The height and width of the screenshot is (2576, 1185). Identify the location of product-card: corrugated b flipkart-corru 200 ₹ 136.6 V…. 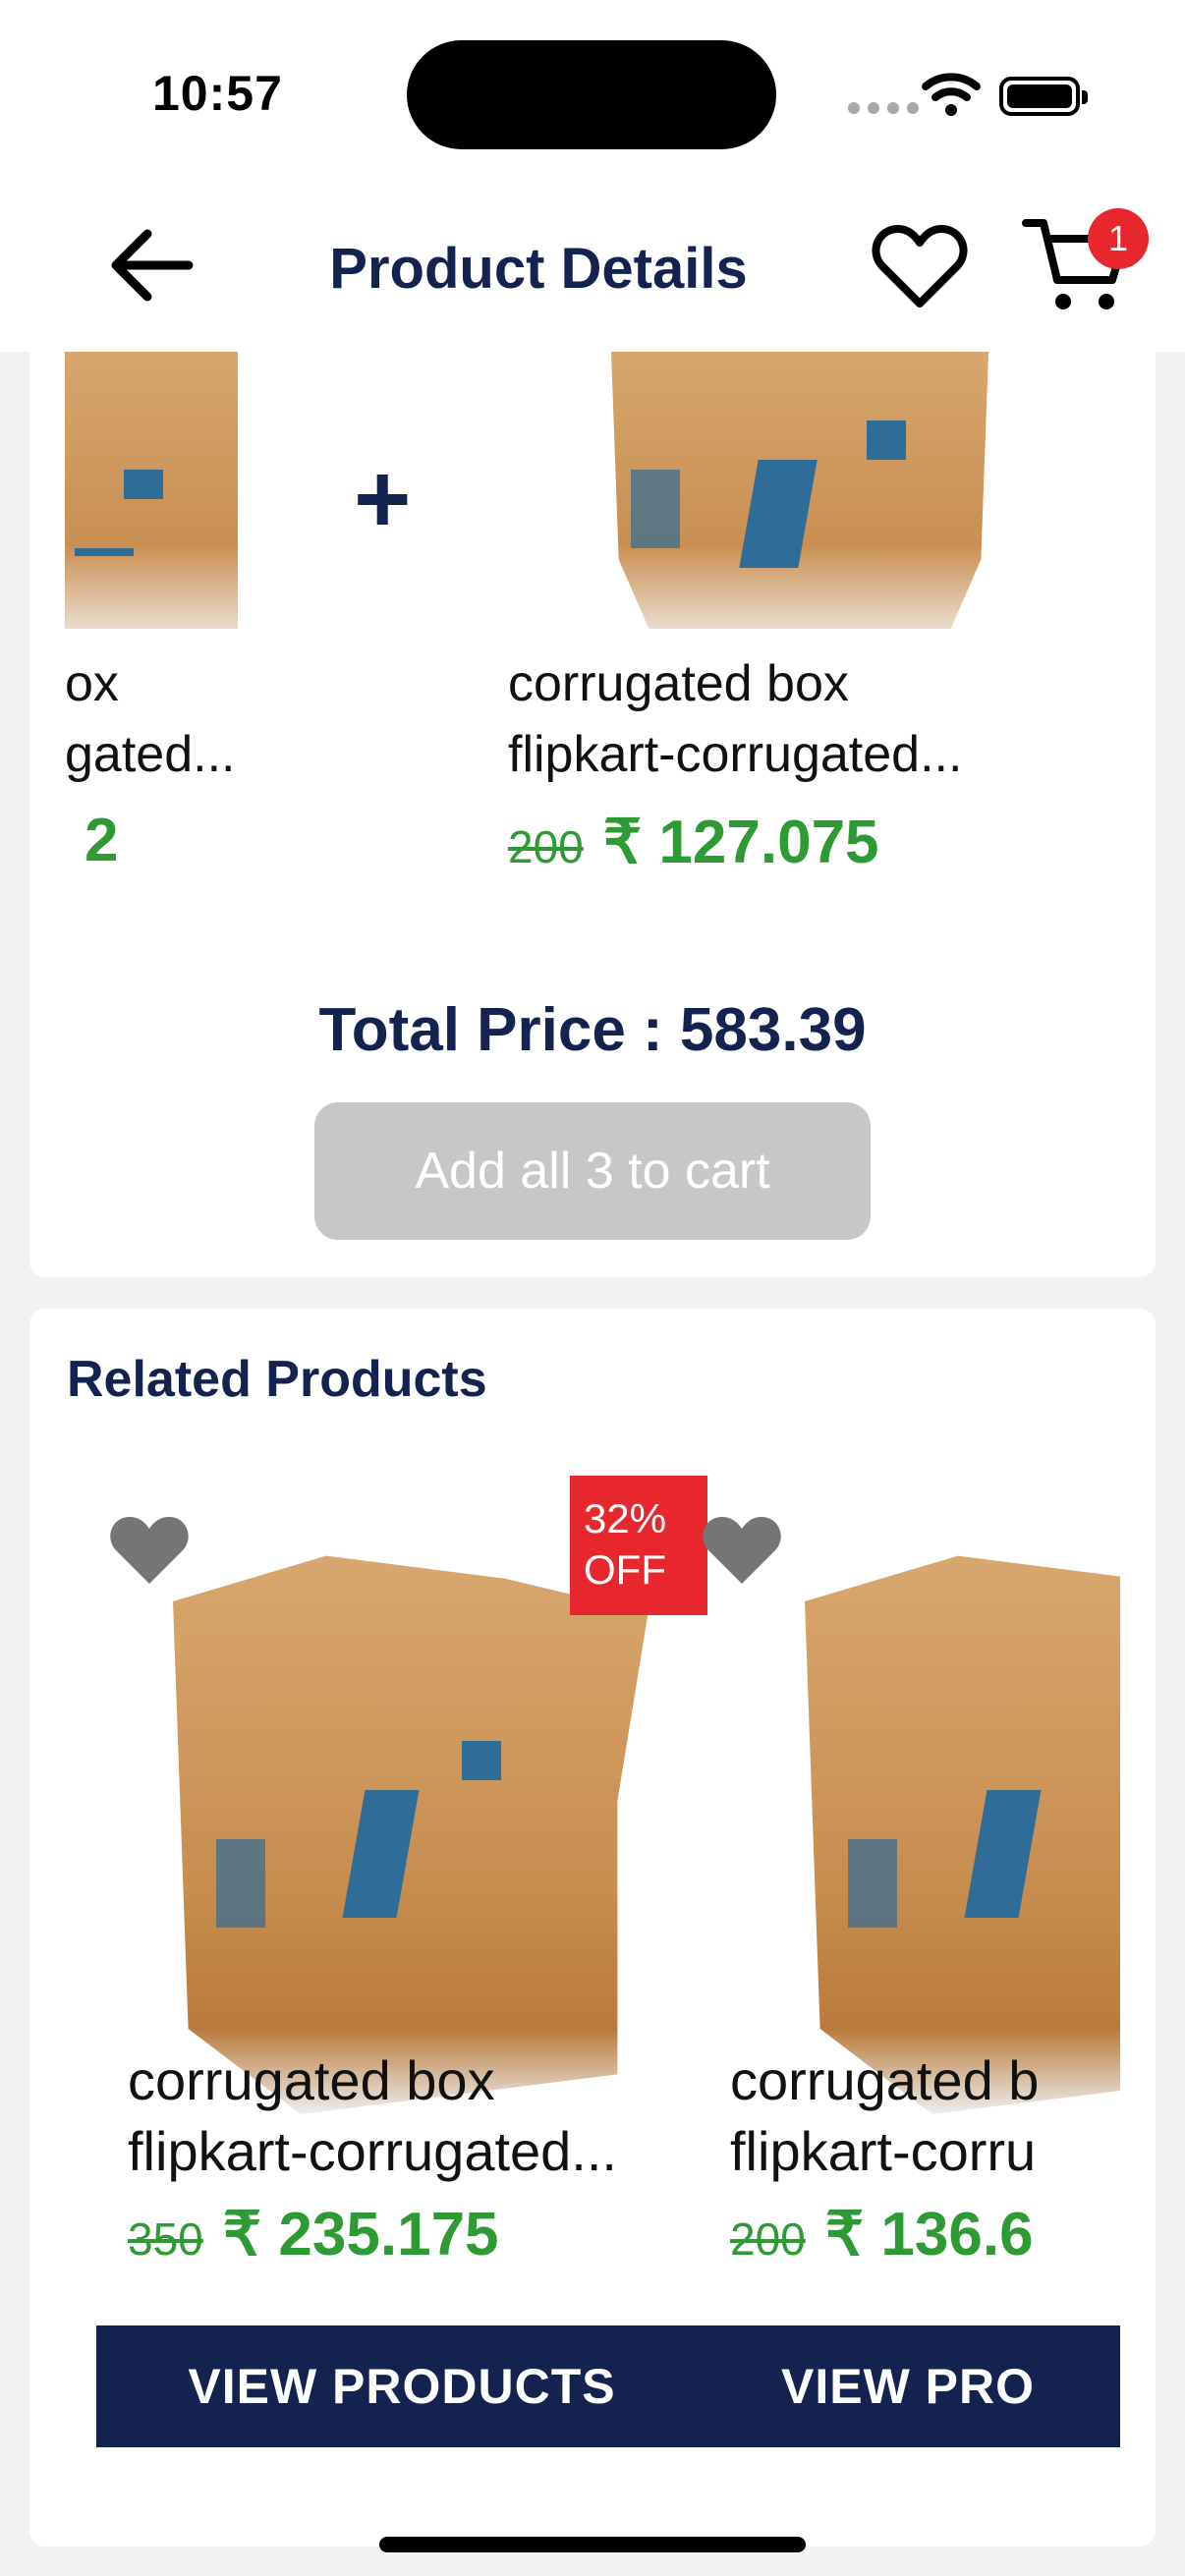
(911, 1952).